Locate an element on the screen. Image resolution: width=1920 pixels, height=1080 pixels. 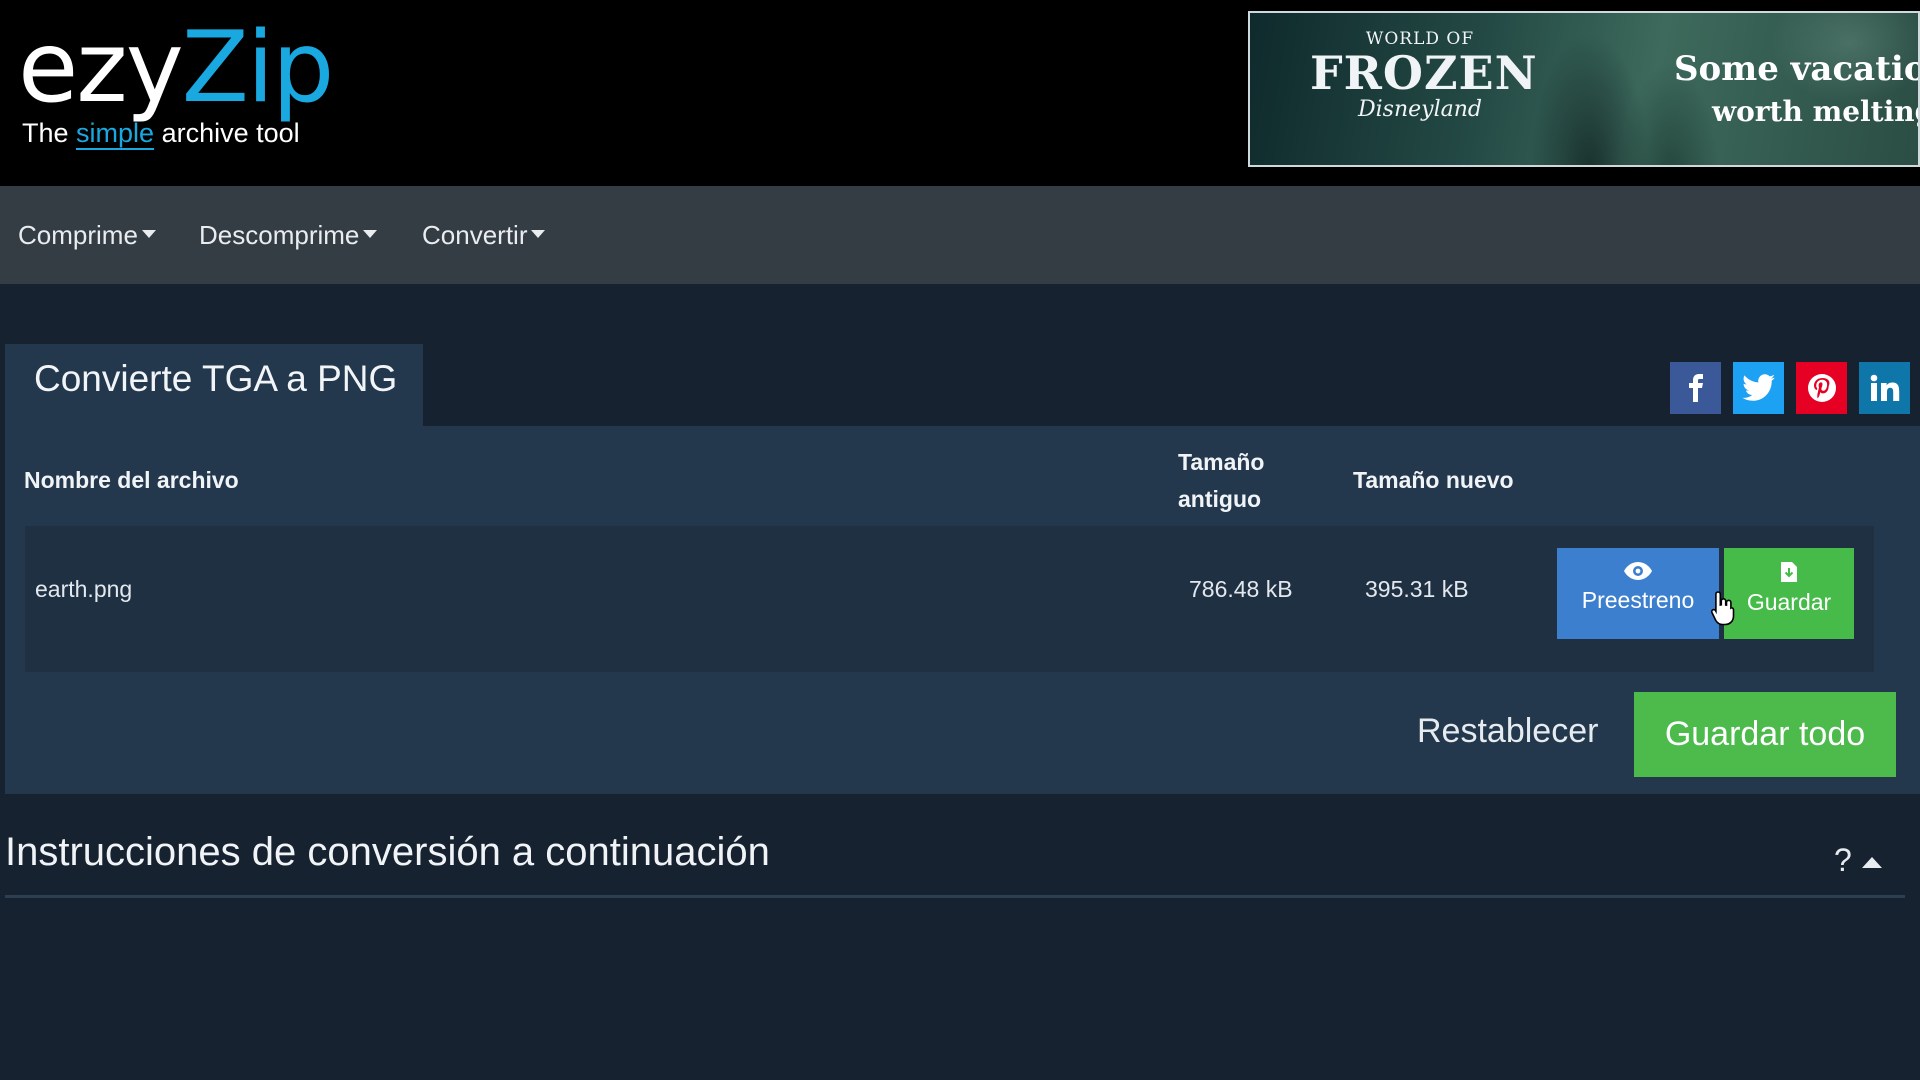
banner-frozen: FROZEN is located at coordinates (1424, 73).